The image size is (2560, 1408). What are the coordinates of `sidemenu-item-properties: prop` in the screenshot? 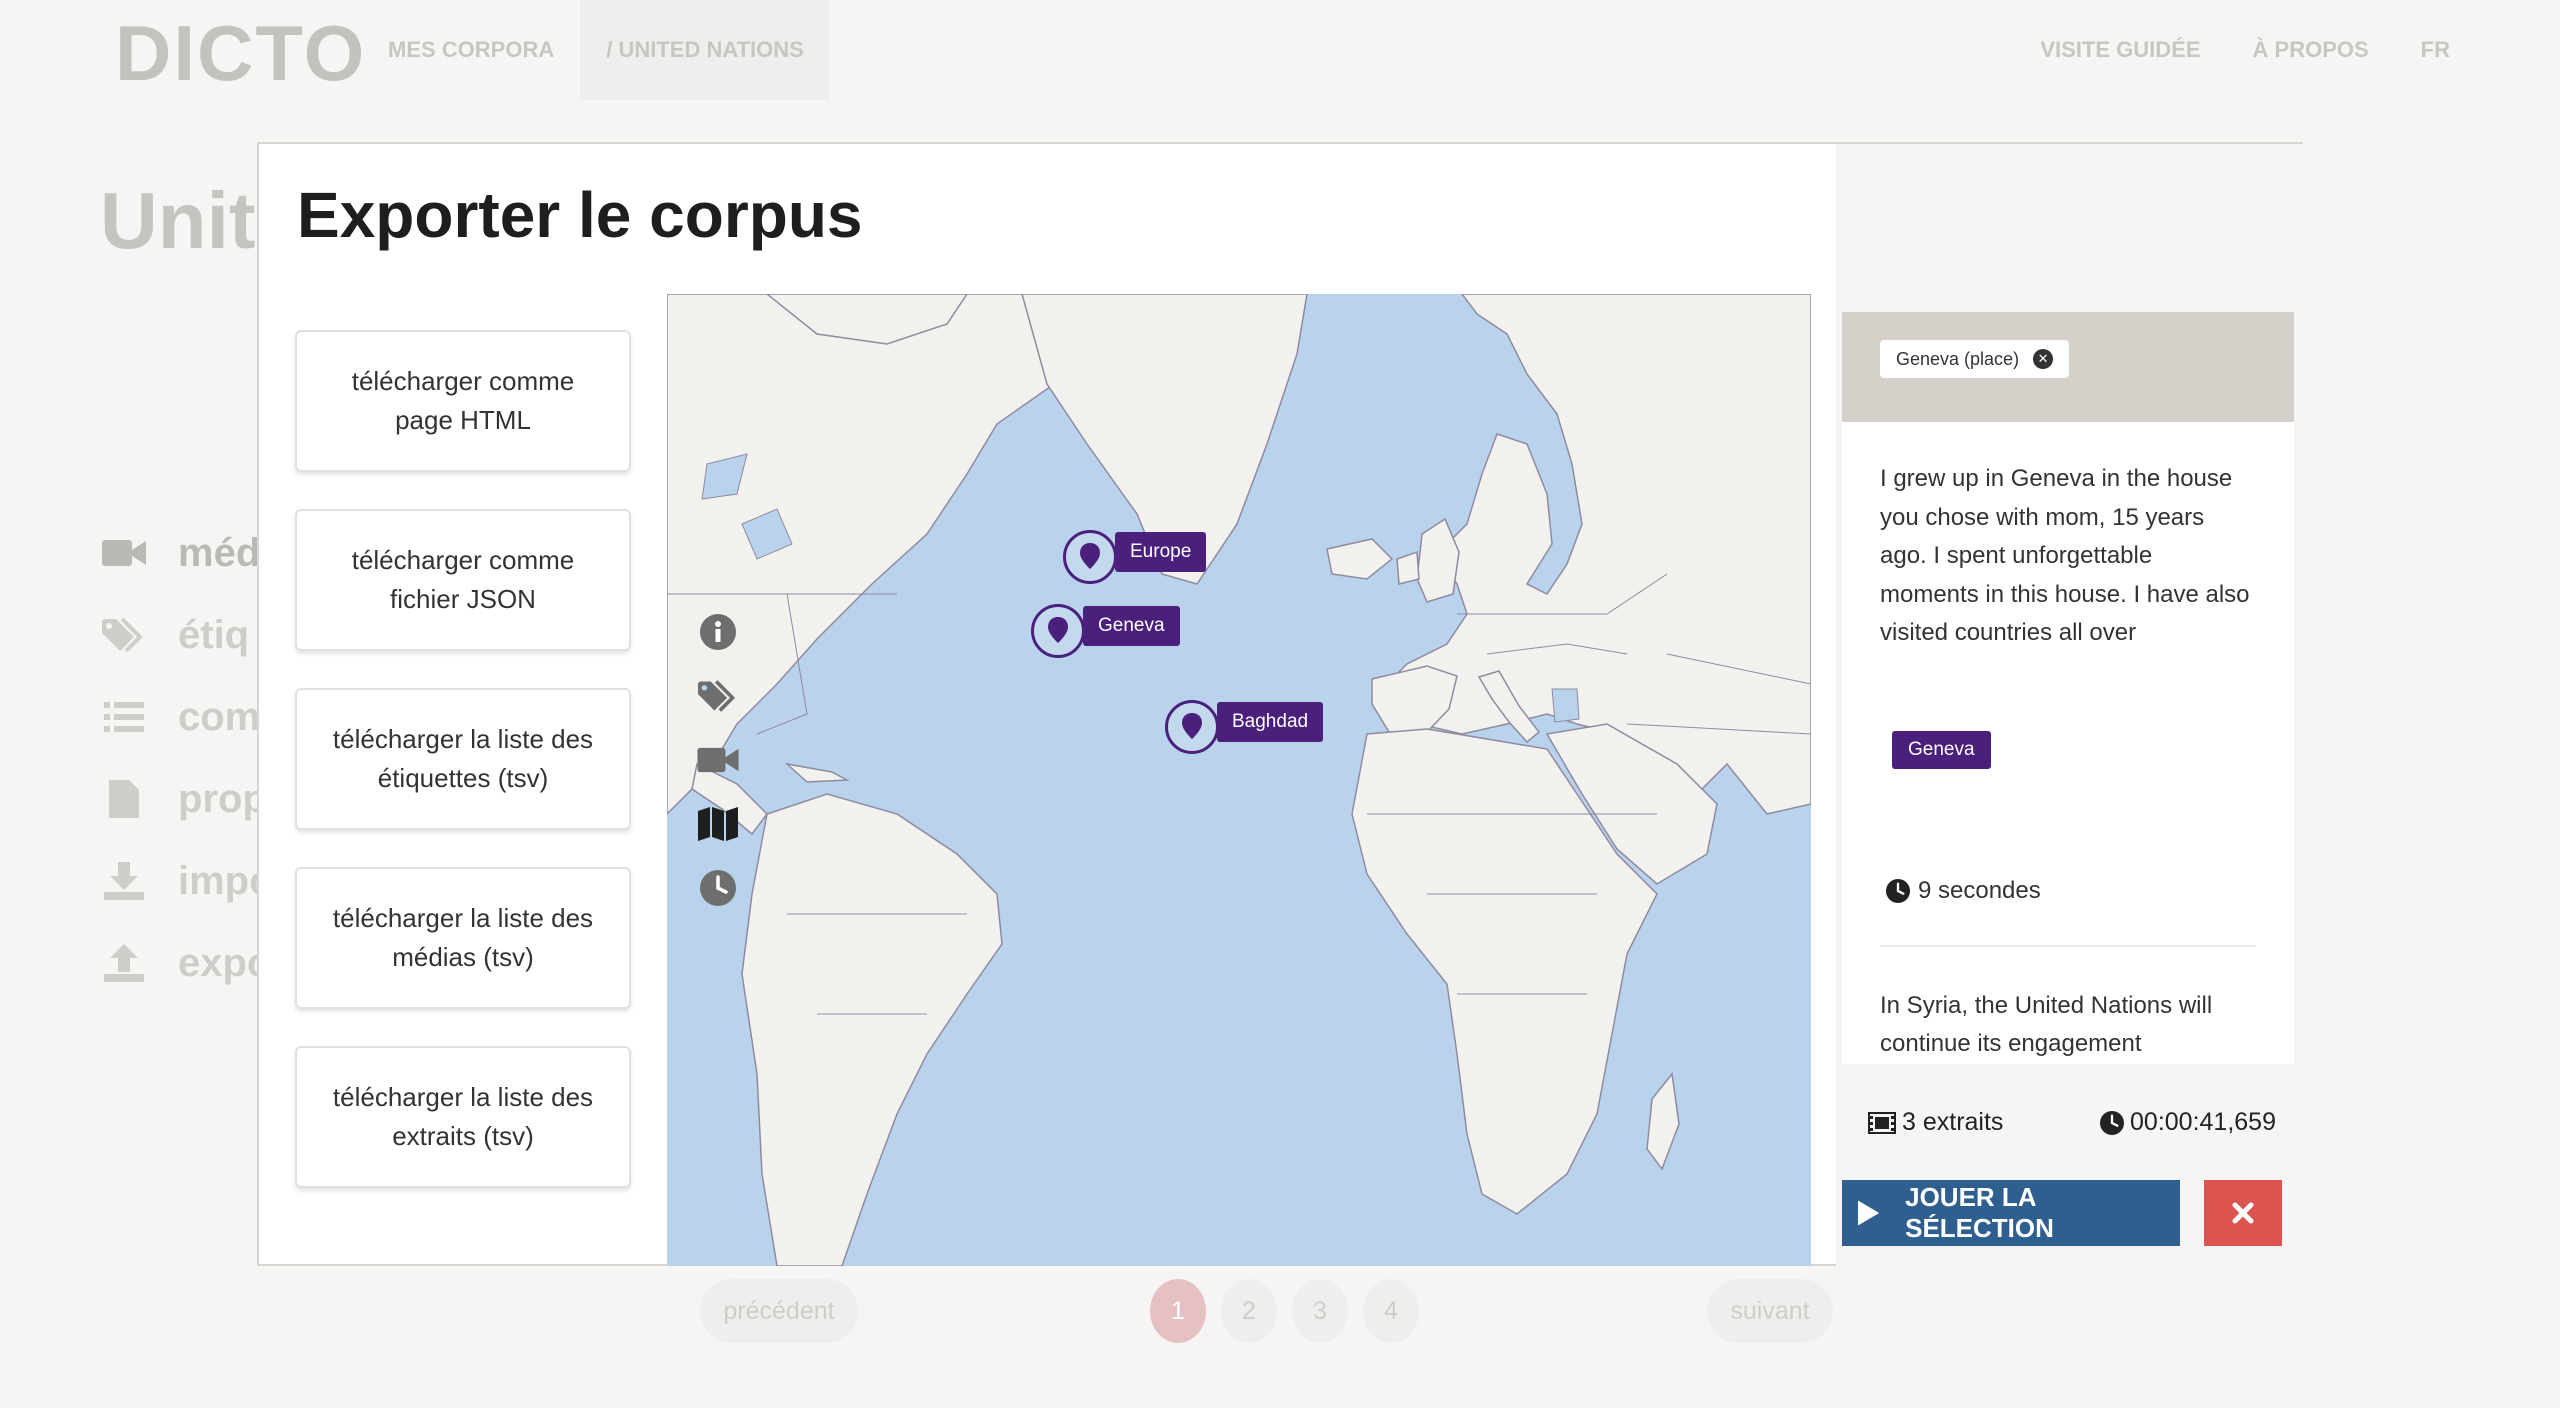 It's located at (187, 799).